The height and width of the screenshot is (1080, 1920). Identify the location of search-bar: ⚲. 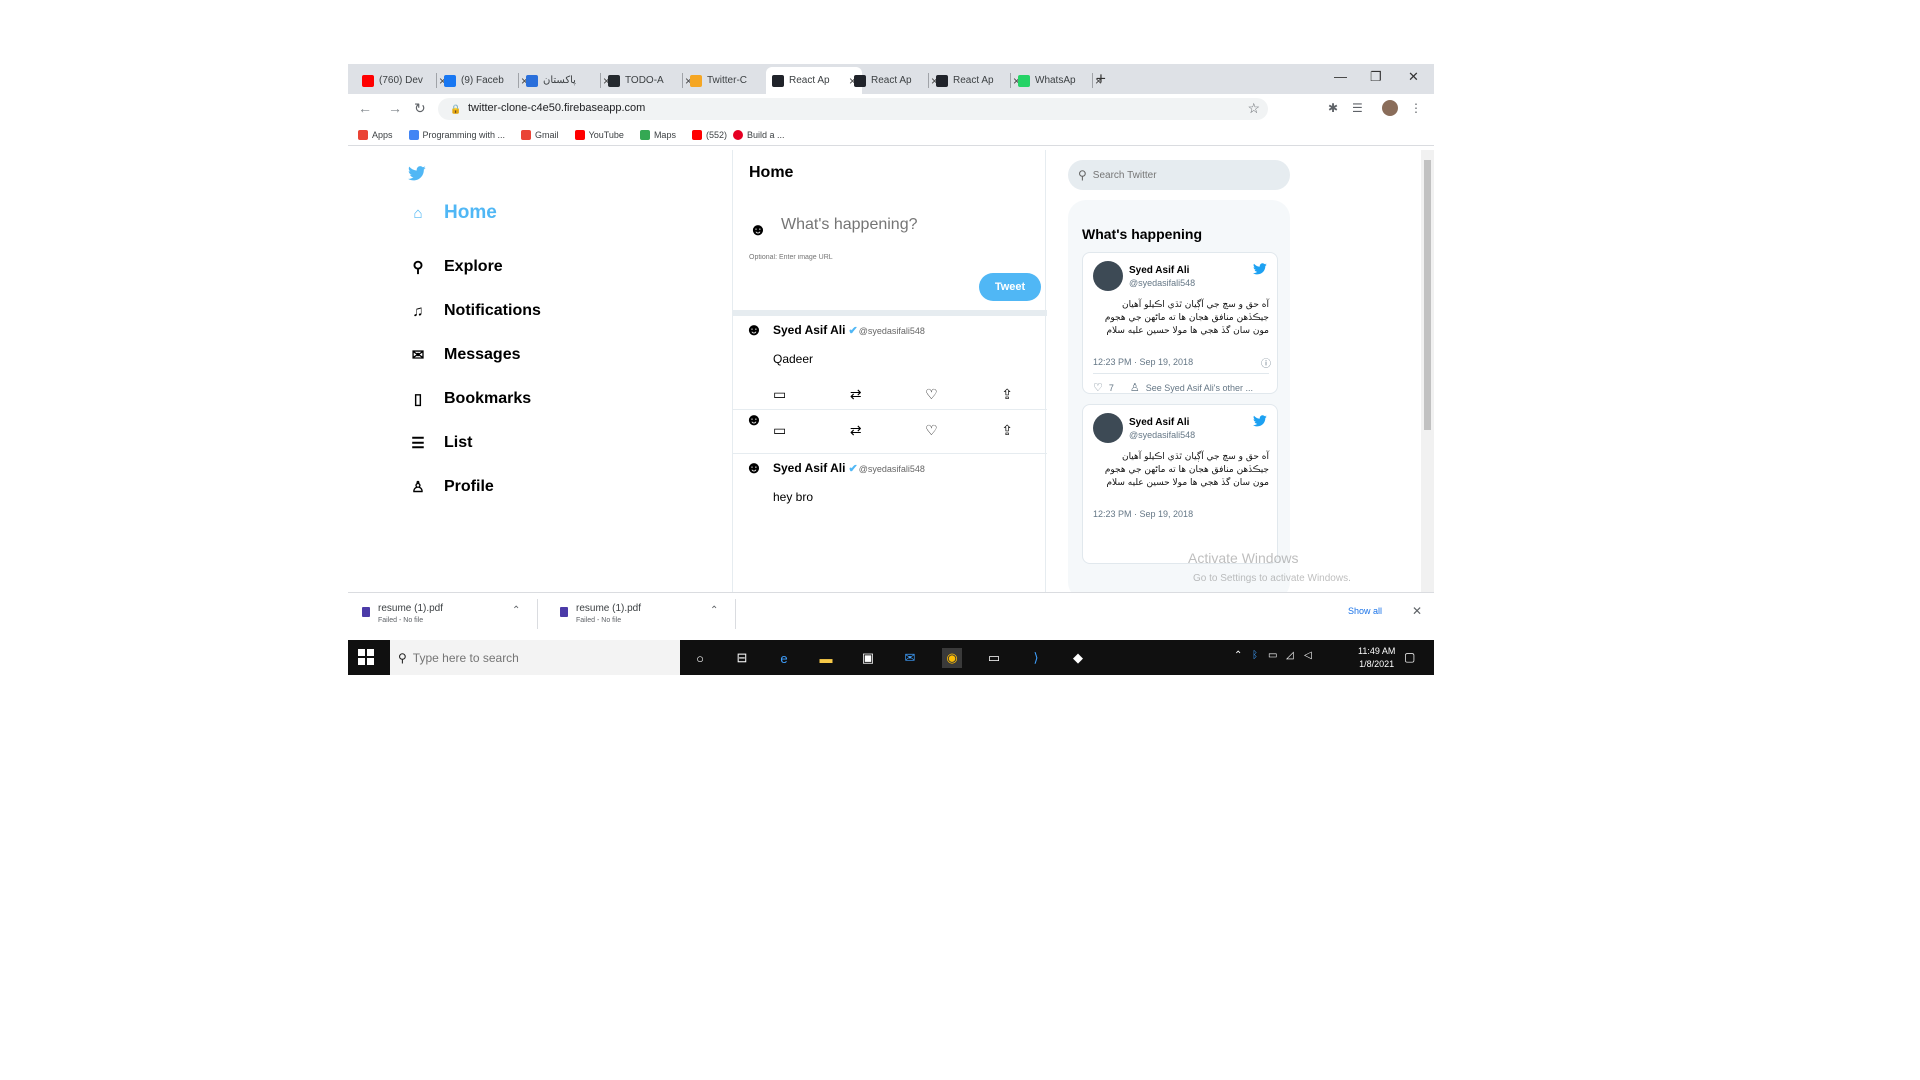
(1179, 175).